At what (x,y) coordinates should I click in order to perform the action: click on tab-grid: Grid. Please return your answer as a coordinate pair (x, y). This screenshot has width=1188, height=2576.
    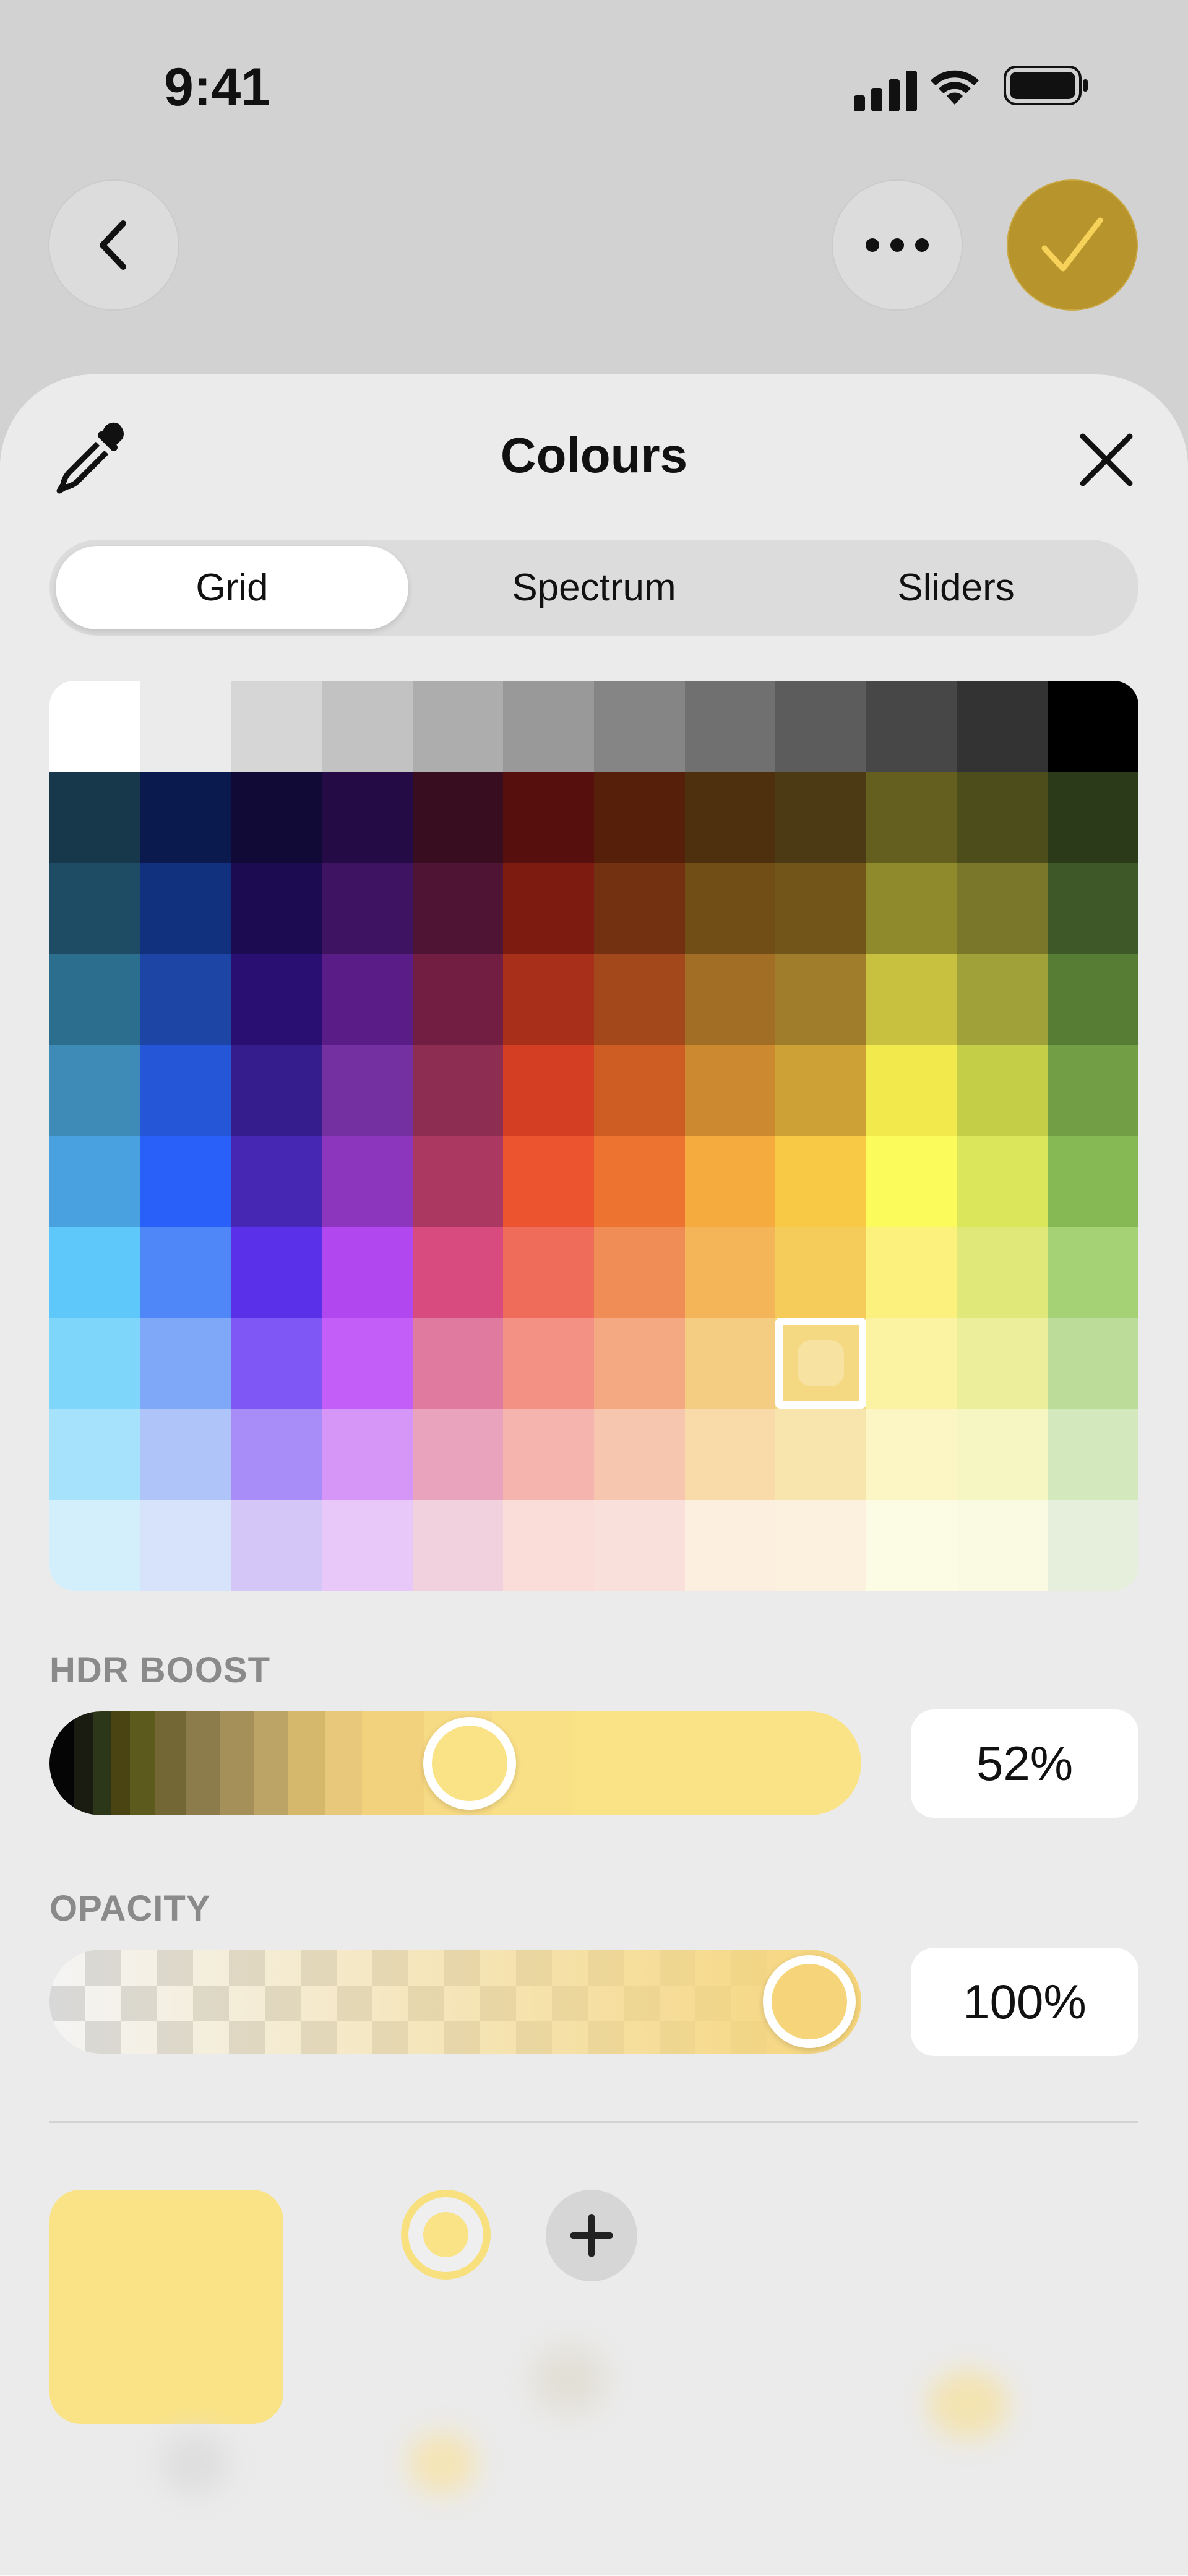
    Looking at the image, I should click on (232, 587).